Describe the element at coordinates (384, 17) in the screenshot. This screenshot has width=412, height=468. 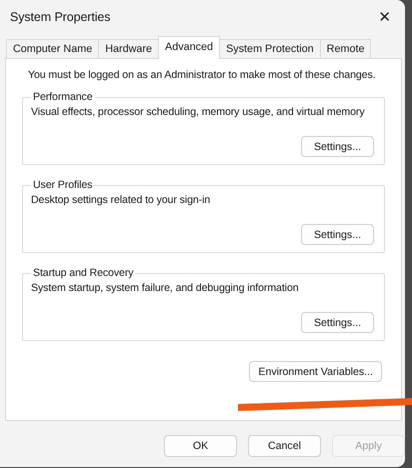
I see `close-button: ✕` at that location.